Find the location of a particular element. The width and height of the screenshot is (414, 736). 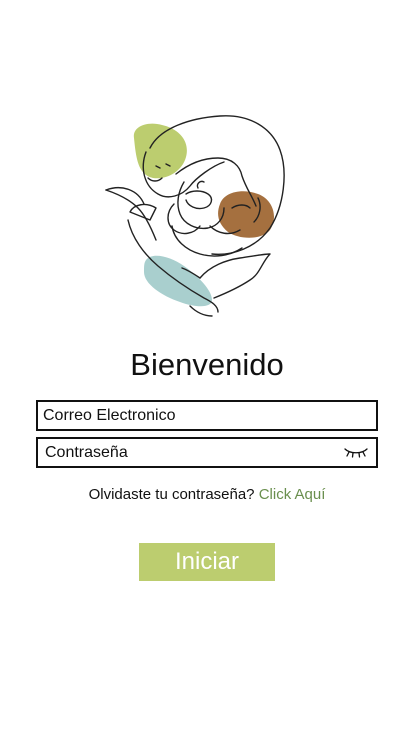

page-title: Bienvenido is located at coordinates (207, 364).